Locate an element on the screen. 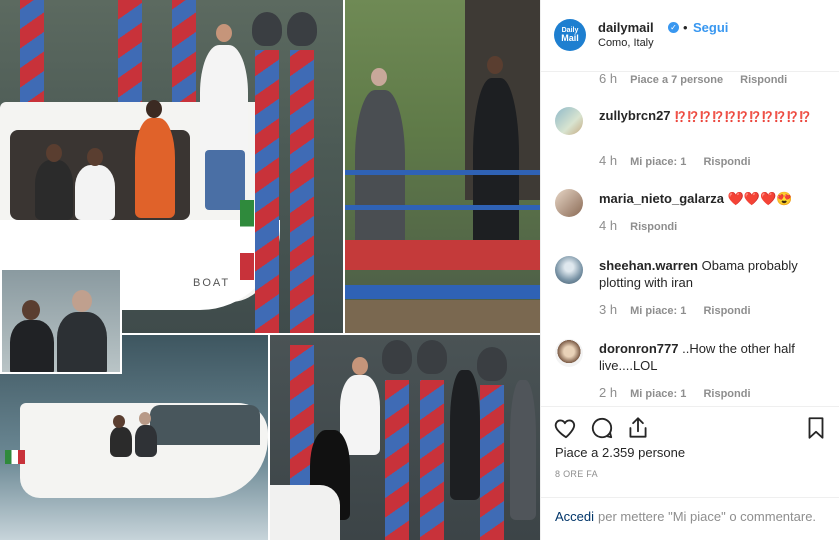 Image resolution: width=839 pixels, height=540 pixels. account-avatar: Daily Mail is located at coordinates (570, 35).